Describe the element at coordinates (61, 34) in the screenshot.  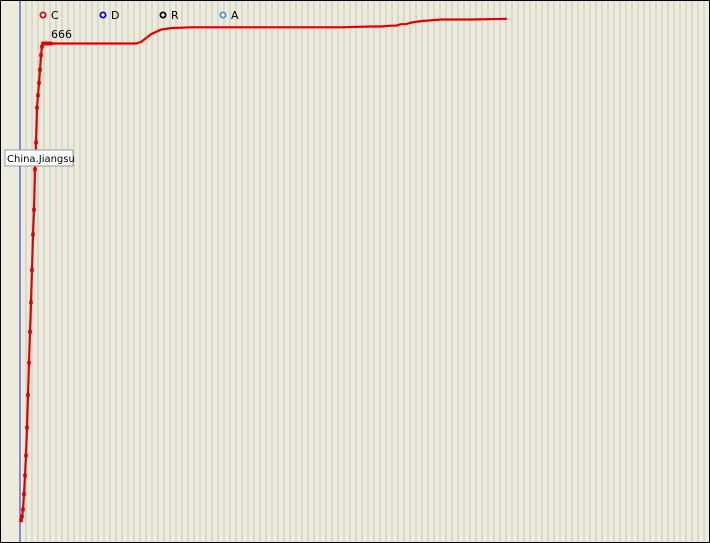
I see `current-value-label: 666` at that location.